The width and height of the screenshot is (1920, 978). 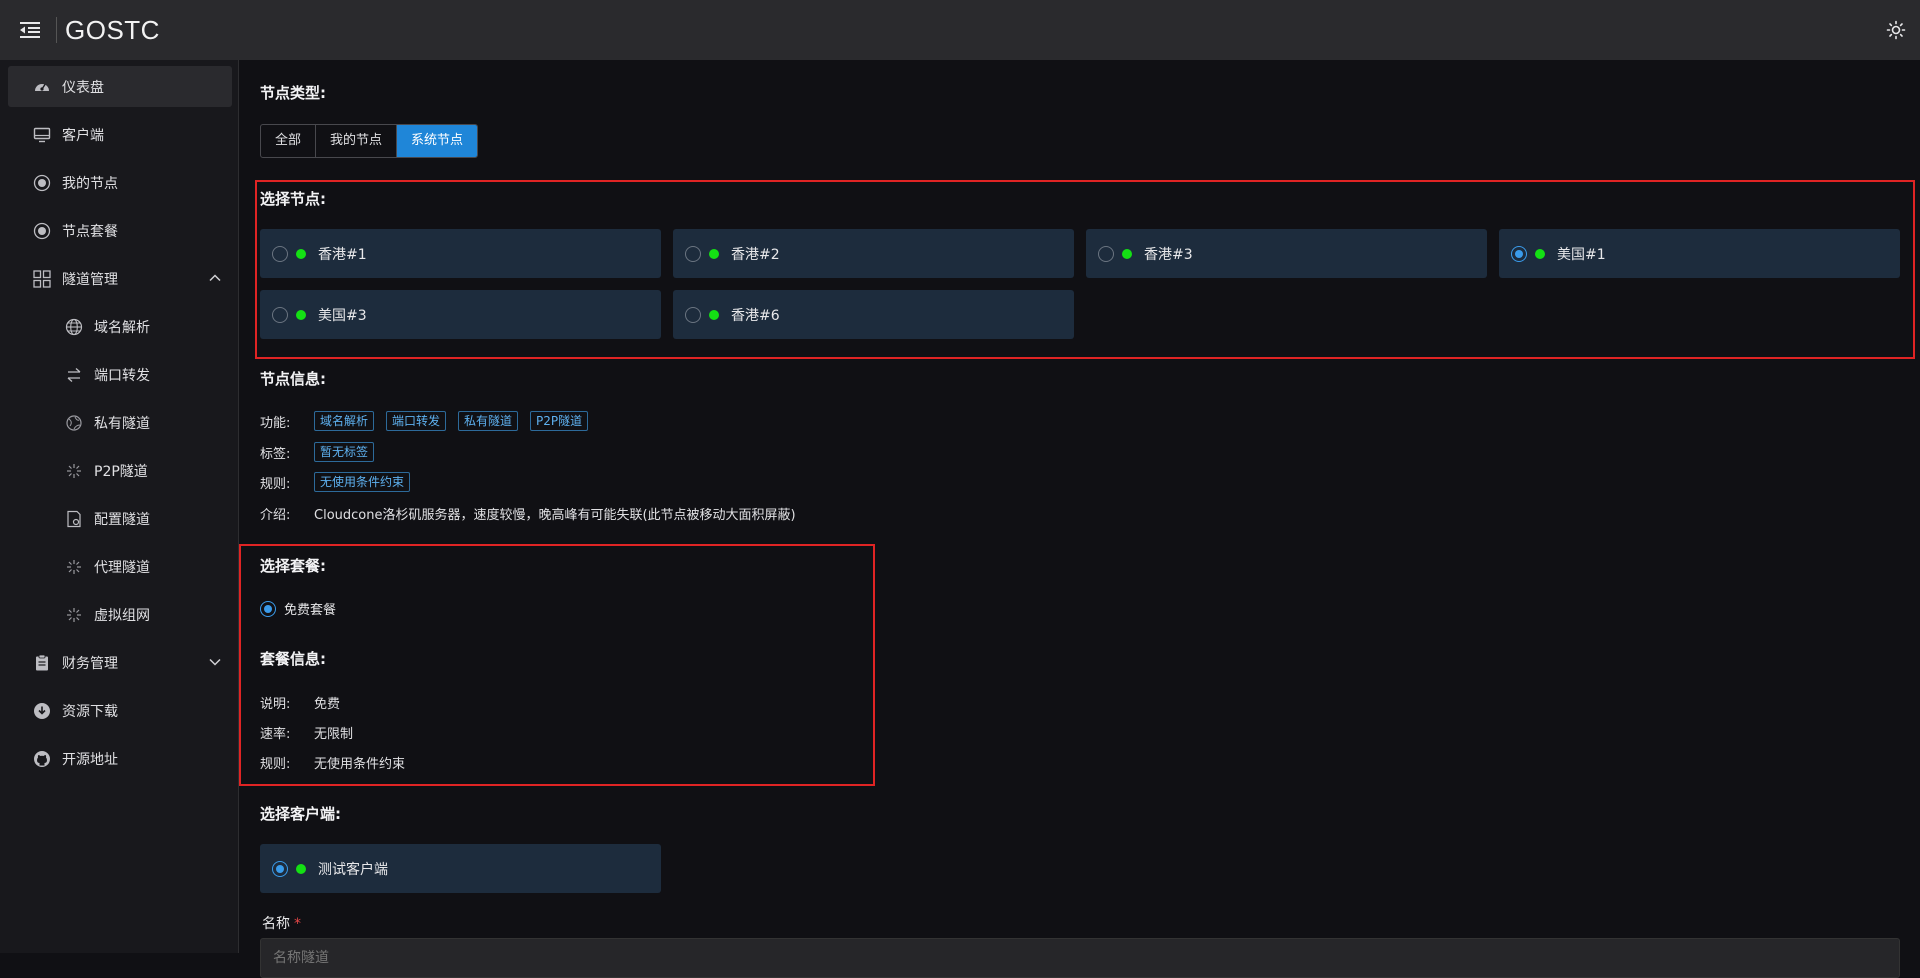 I want to click on node-type-system-button: 系统节点, so click(x=437, y=141).